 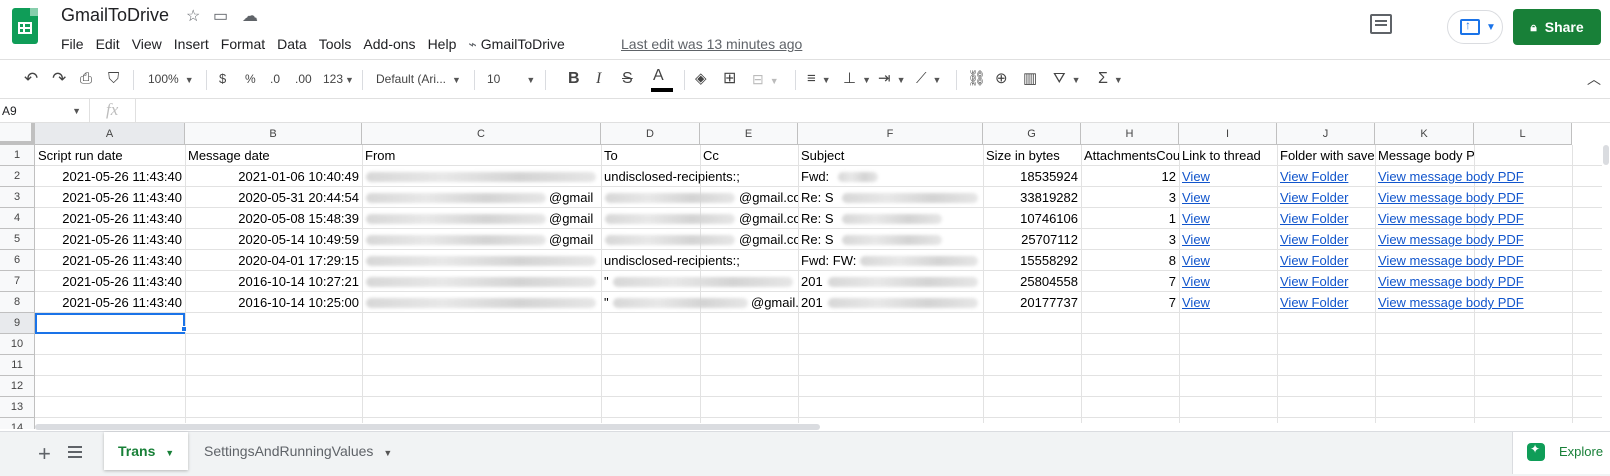 What do you see at coordinates (273, 218) in the screenshot?
I see `cell-message-date: 2020-05-08 15:48:39` at bounding box center [273, 218].